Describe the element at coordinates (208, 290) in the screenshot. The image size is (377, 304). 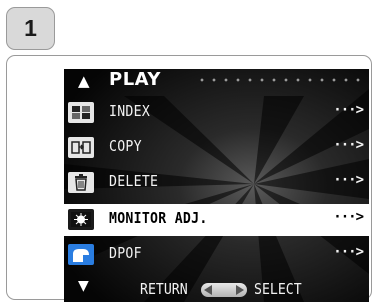
I see `left-arrow-icon` at that location.